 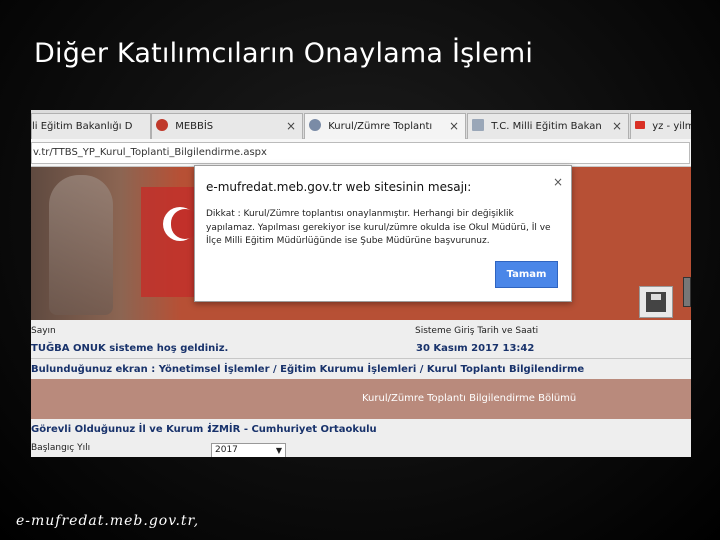 I want to click on start-year-value: 2017, so click(x=226, y=450).